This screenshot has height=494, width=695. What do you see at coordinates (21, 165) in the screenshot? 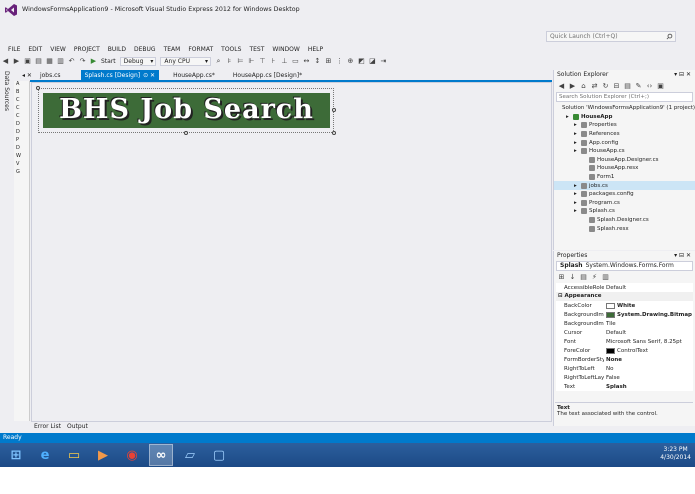
I see `toolbox-group: V` at bounding box center [21, 165].